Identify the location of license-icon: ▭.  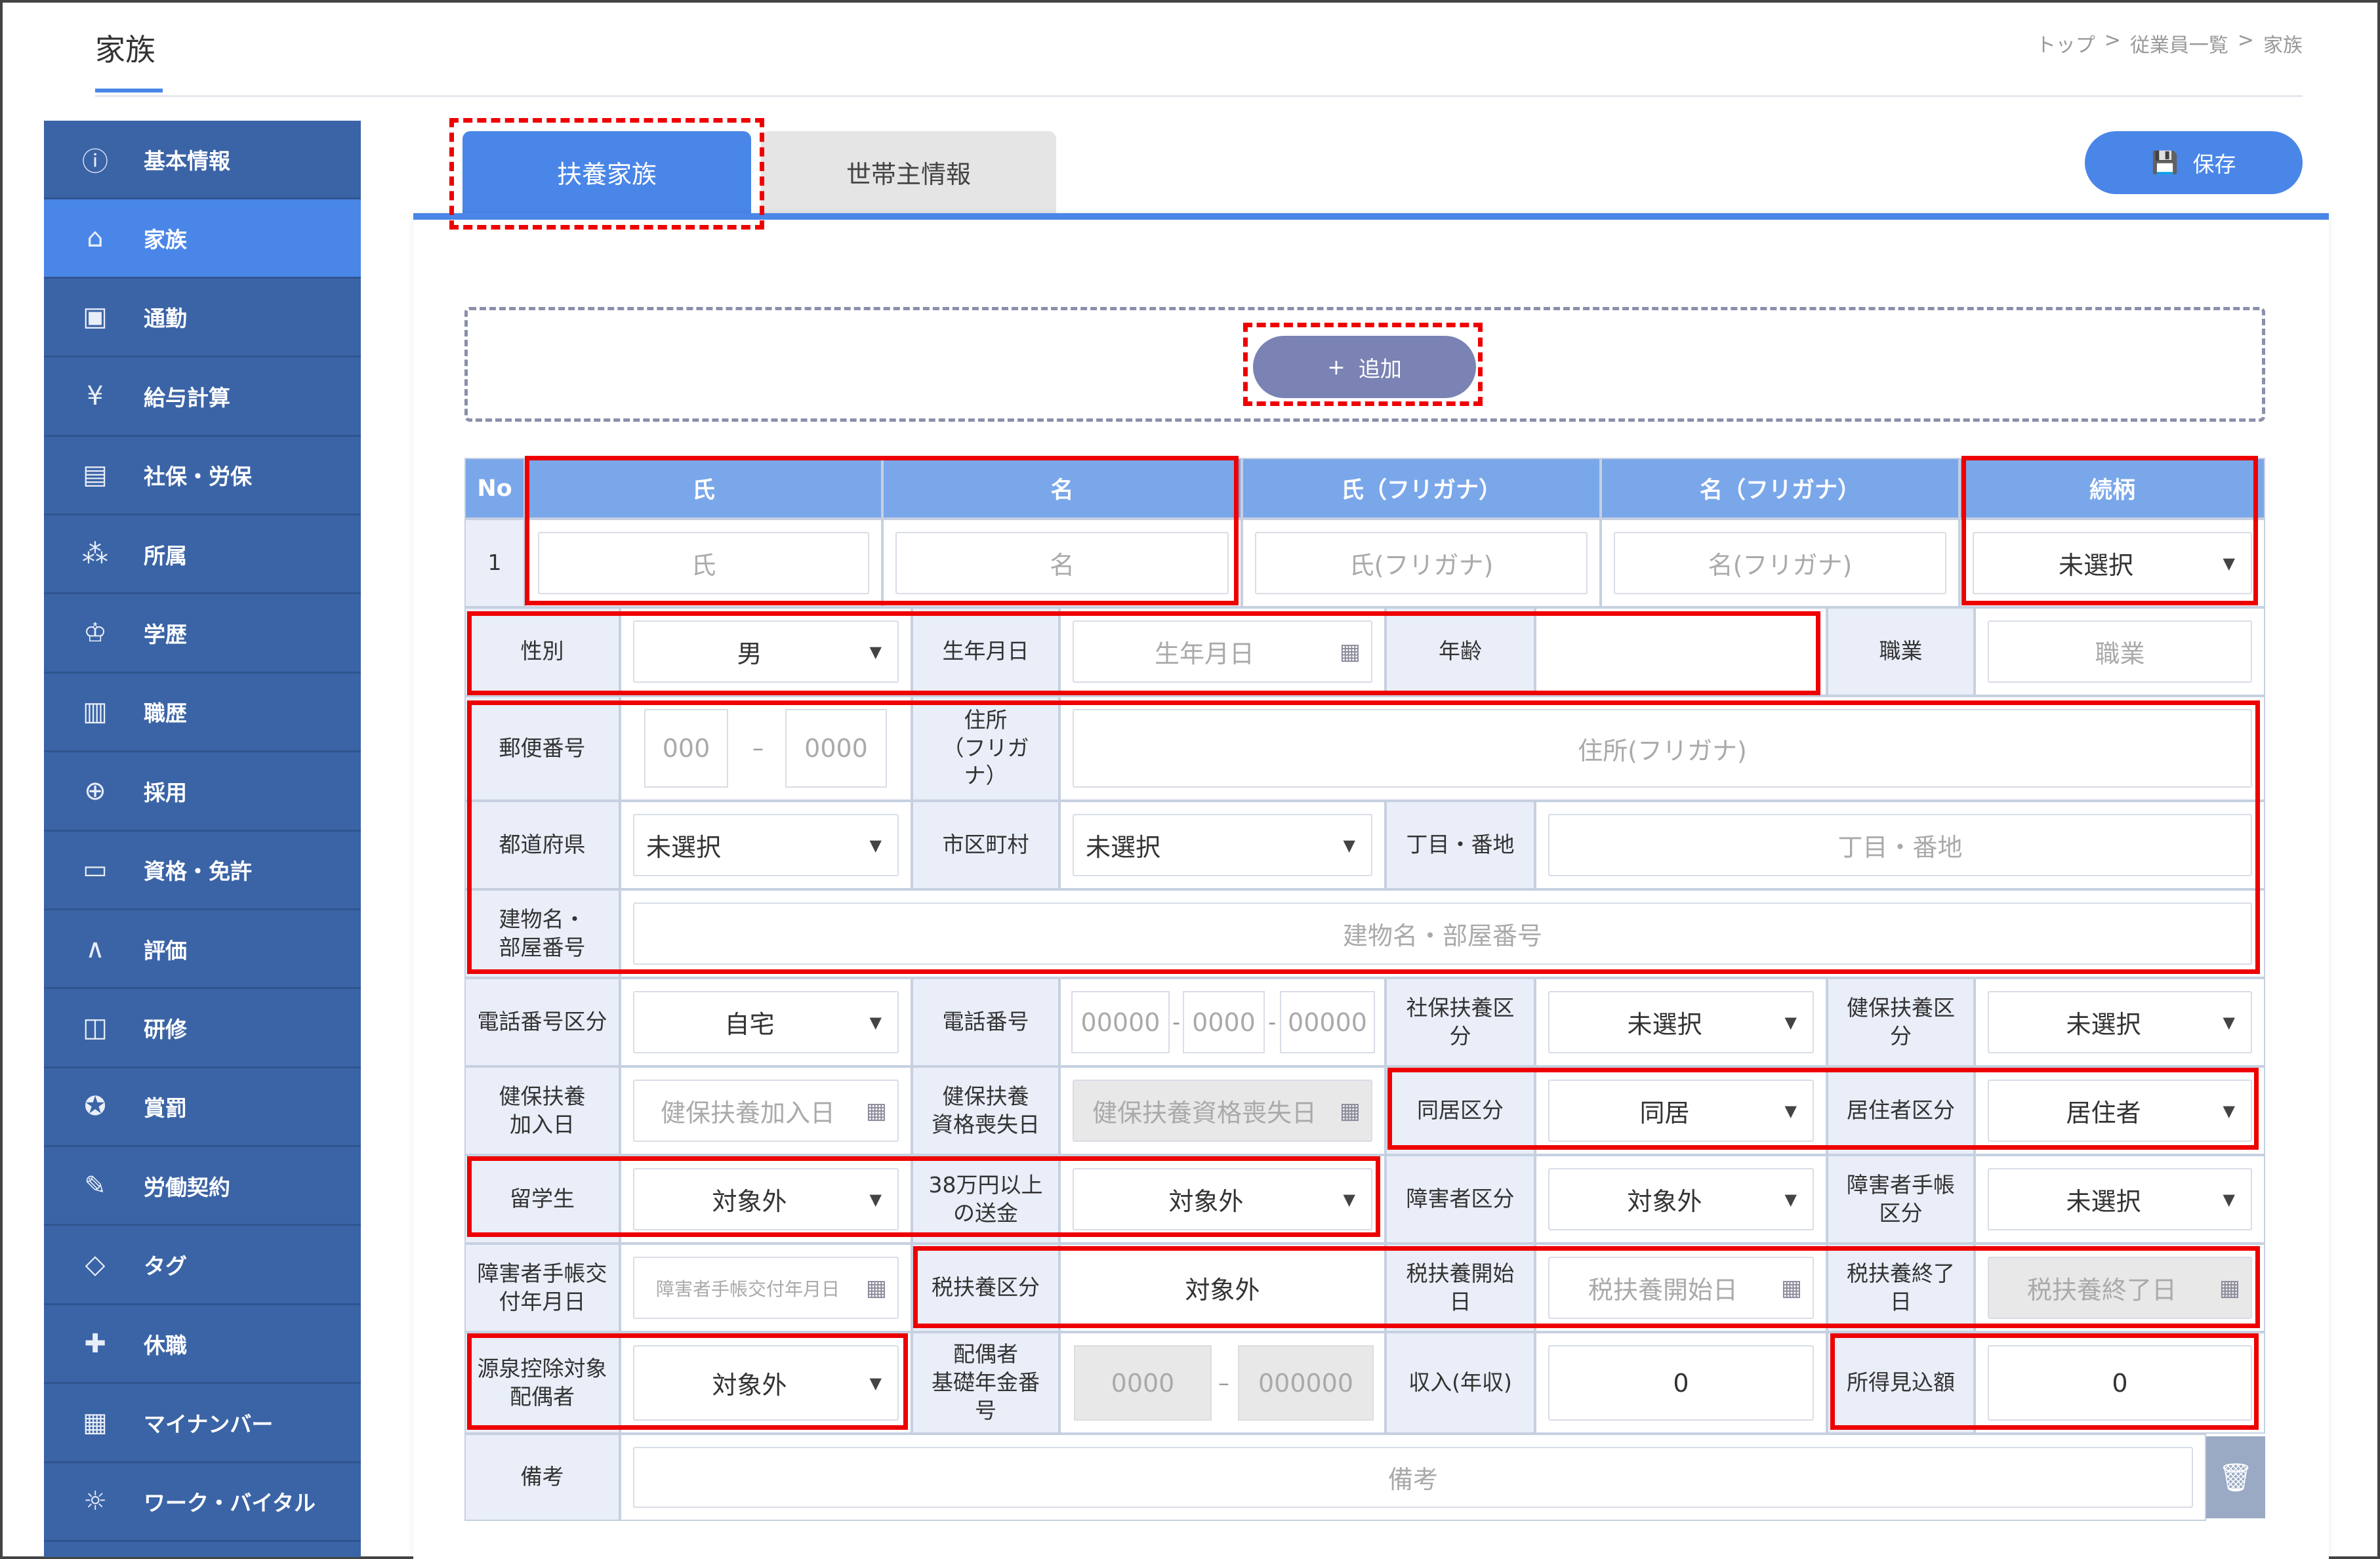
(95, 870).